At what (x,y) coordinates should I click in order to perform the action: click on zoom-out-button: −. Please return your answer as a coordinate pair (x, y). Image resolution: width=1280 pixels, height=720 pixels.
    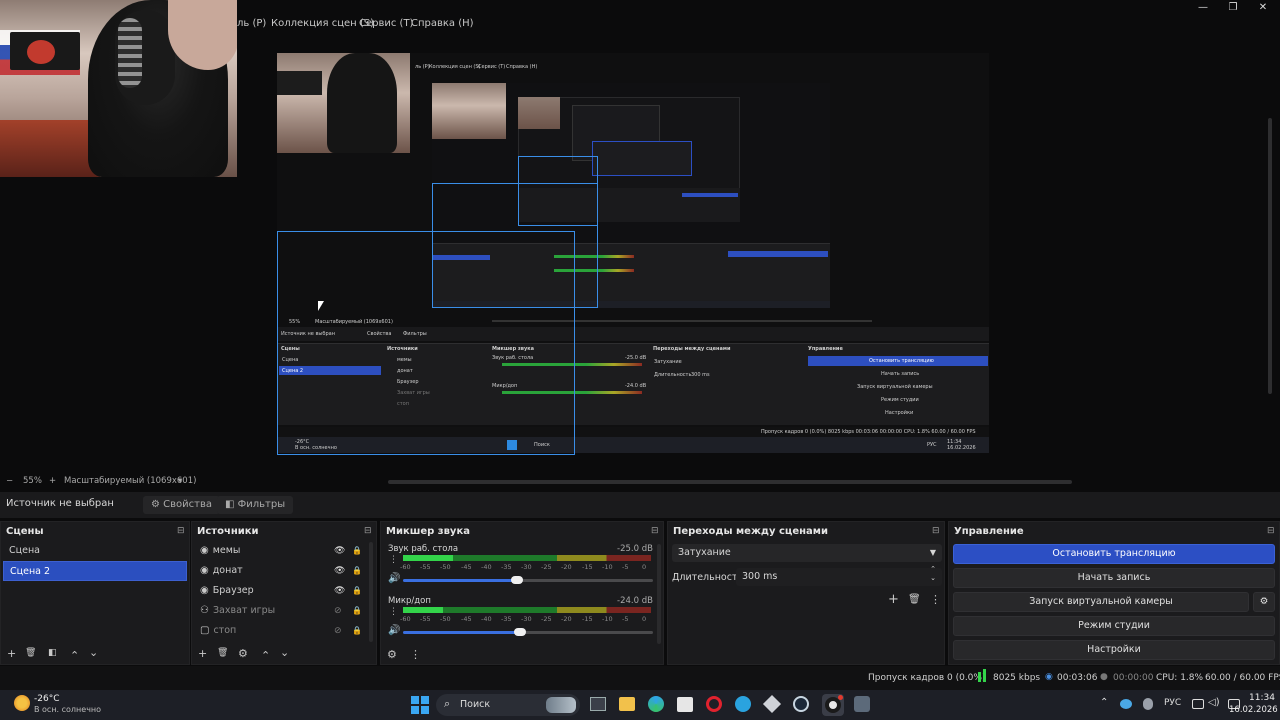
    Looking at the image, I should click on (9, 481).